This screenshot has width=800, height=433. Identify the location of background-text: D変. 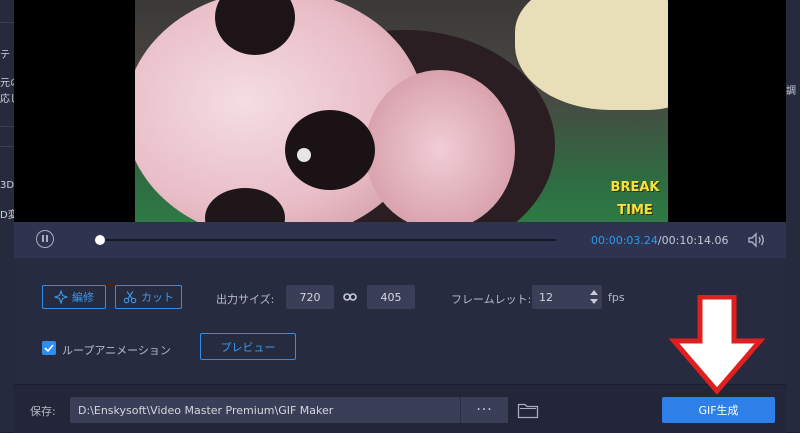
(7, 215).